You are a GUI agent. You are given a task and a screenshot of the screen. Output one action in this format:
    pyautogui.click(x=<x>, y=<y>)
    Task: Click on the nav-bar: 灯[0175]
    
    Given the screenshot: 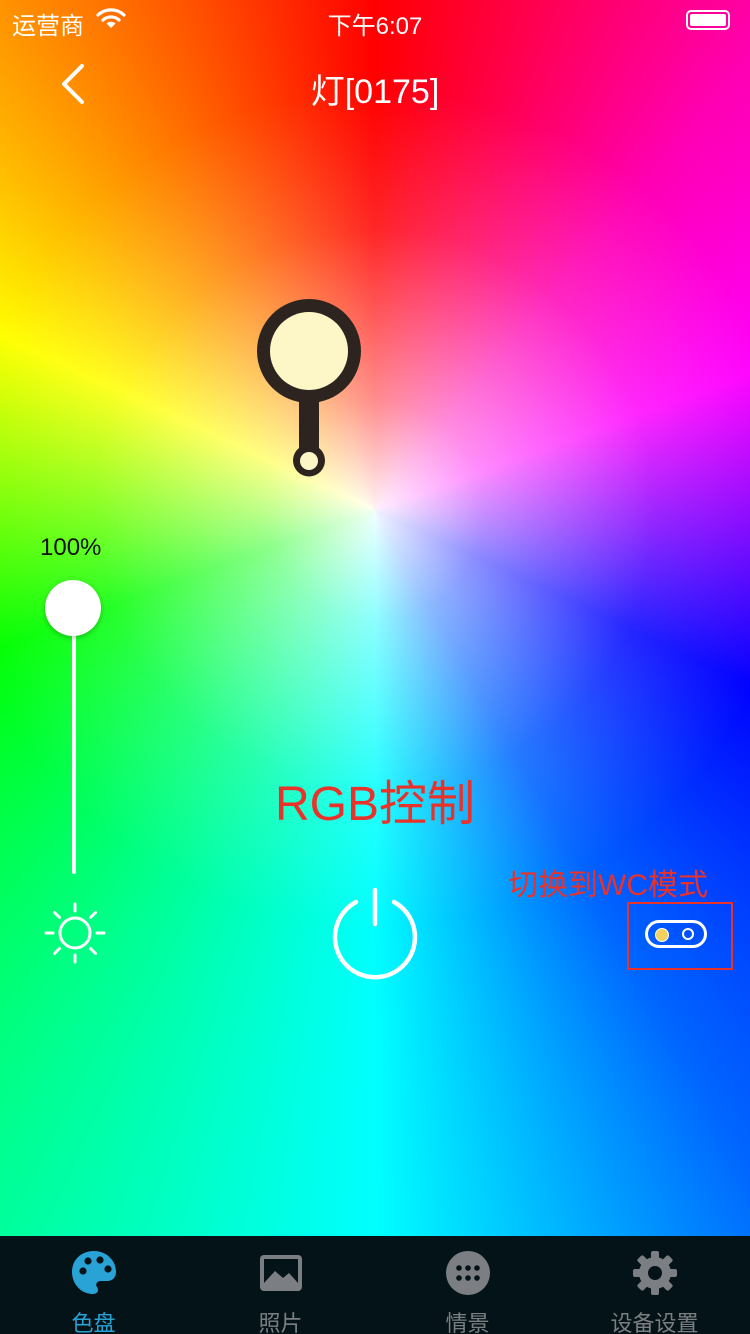 What is the action you would take?
    pyautogui.click(x=375, y=85)
    